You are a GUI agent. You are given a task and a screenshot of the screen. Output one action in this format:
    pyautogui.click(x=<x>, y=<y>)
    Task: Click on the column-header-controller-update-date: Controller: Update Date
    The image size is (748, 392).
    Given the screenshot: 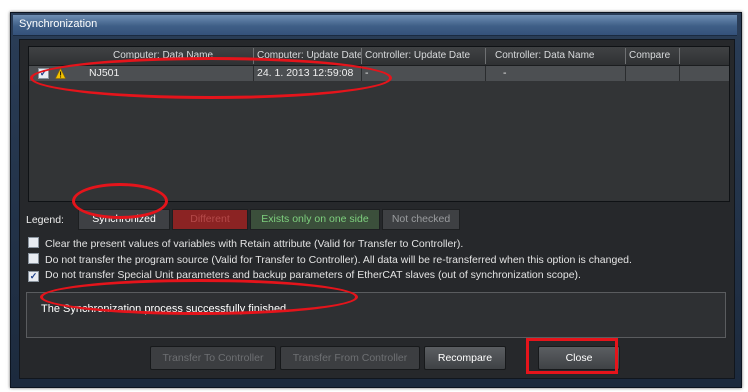 What is the action you would take?
    pyautogui.click(x=424, y=55)
    